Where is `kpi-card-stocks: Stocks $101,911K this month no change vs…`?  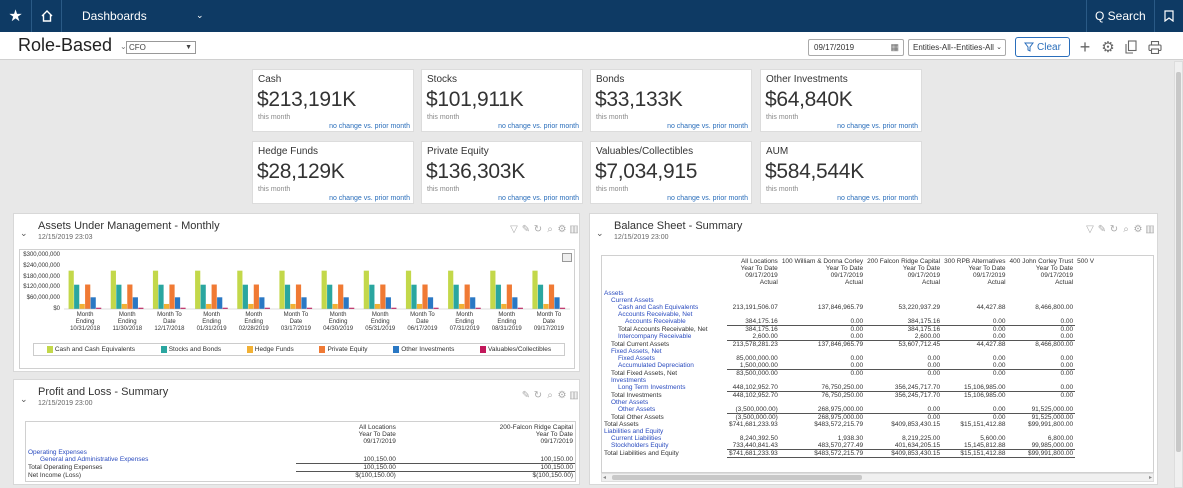 kpi-card-stocks: Stocks $101,911K this month no change vs… is located at coordinates (502, 100).